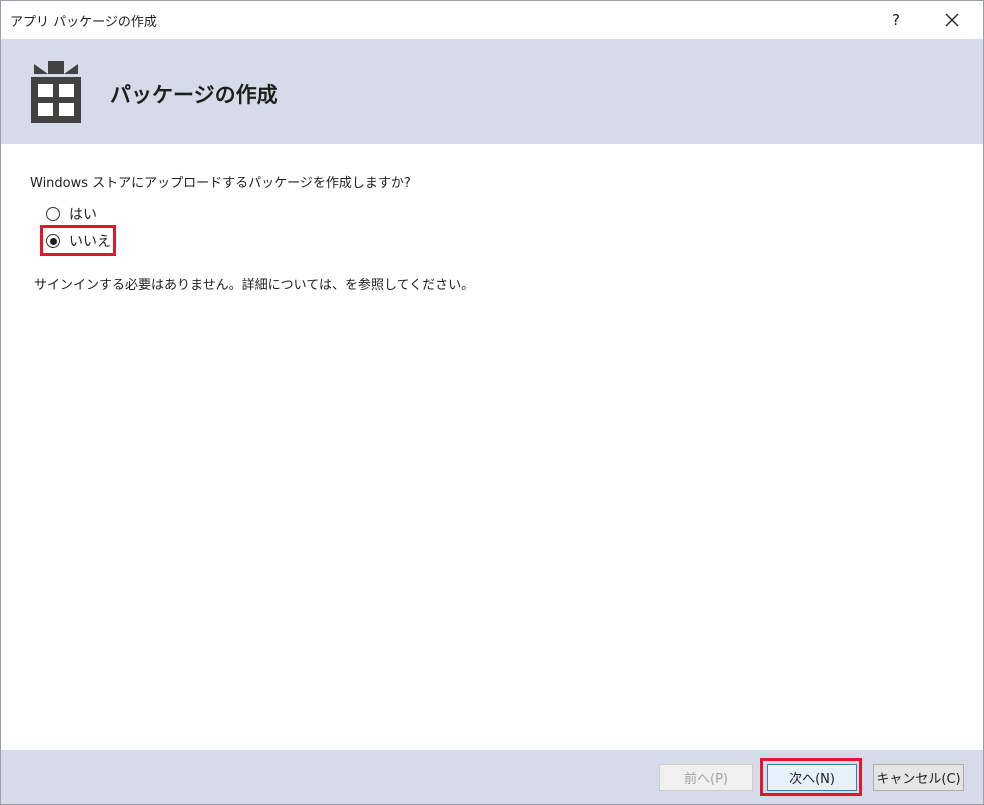 Image resolution: width=984 pixels, height=805 pixels. Describe the element at coordinates (83, 22) in the screenshot. I see `window-title: アプリ パッケージの作成` at that location.